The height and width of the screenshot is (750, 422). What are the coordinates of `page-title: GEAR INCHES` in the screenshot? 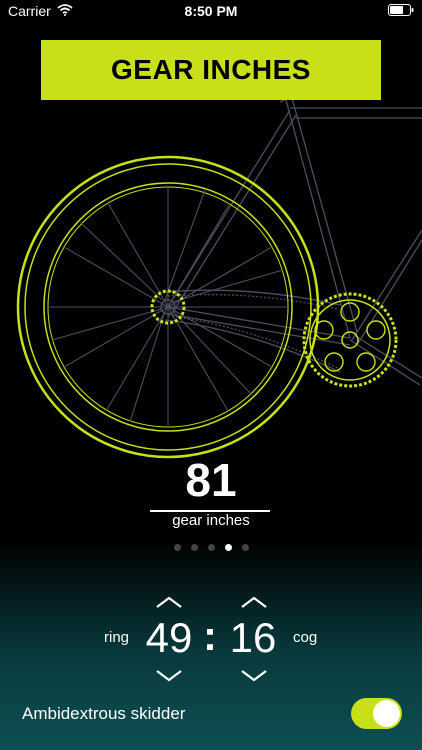 It's located at (211, 69).